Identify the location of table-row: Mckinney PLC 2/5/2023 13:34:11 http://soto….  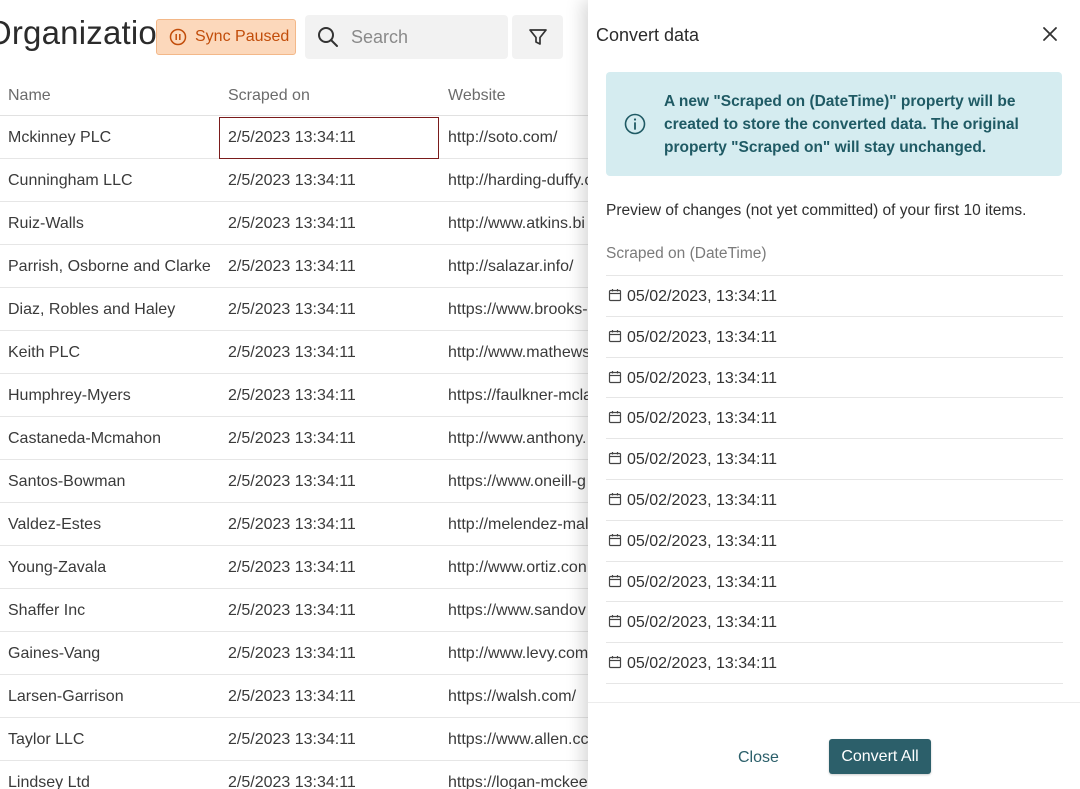
(294, 137).